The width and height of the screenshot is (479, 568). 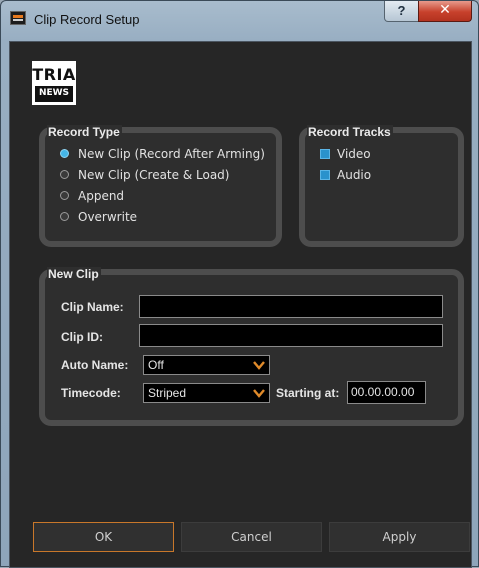 I want to click on app-icon, so click(x=18, y=18).